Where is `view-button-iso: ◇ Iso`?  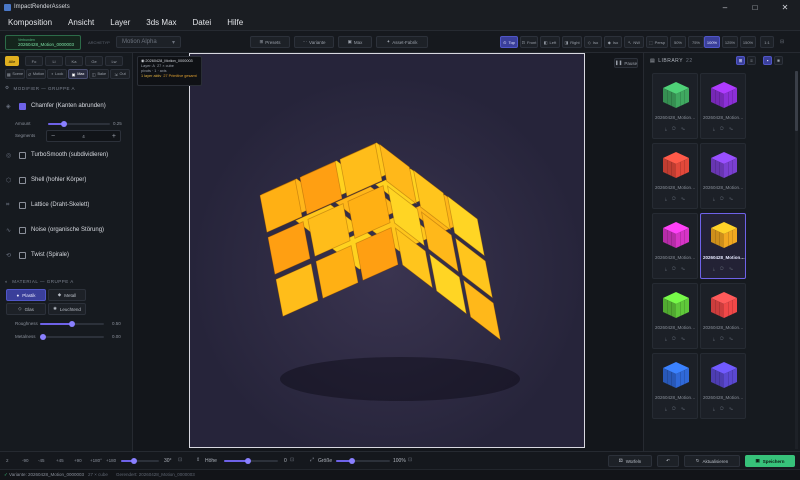 view-button-iso: ◇ Iso is located at coordinates (593, 42).